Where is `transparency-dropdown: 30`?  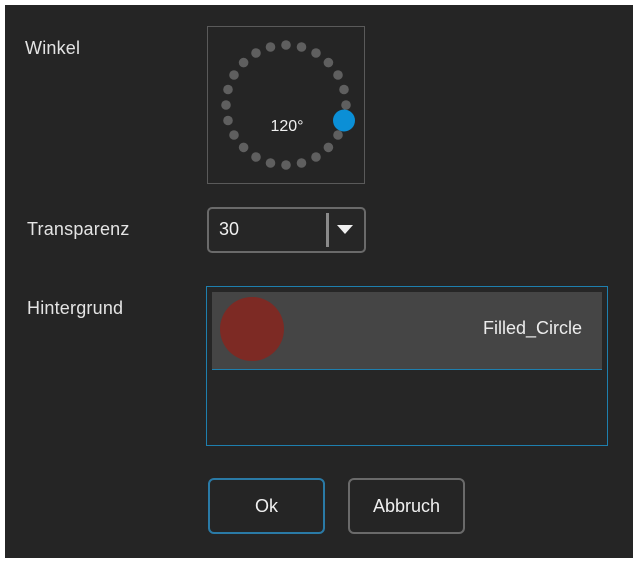 transparency-dropdown: 30 is located at coordinates (286, 230).